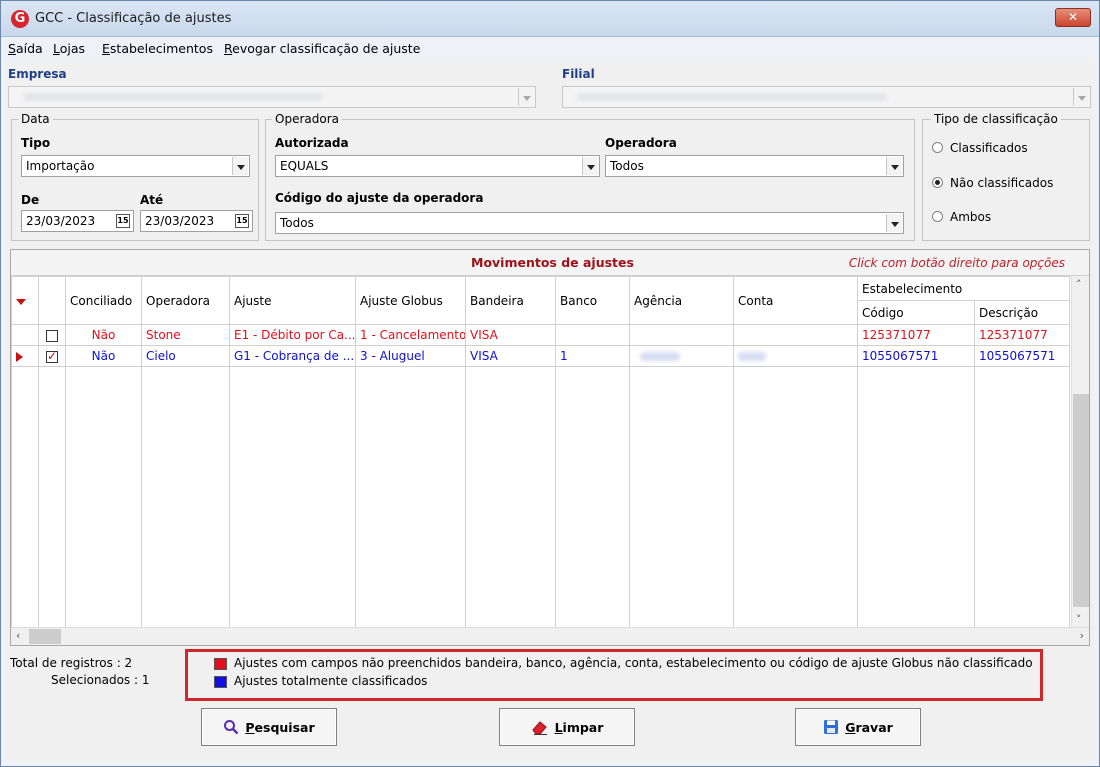  I want to click on scroll-down-icon: ˅, so click(1079, 619).